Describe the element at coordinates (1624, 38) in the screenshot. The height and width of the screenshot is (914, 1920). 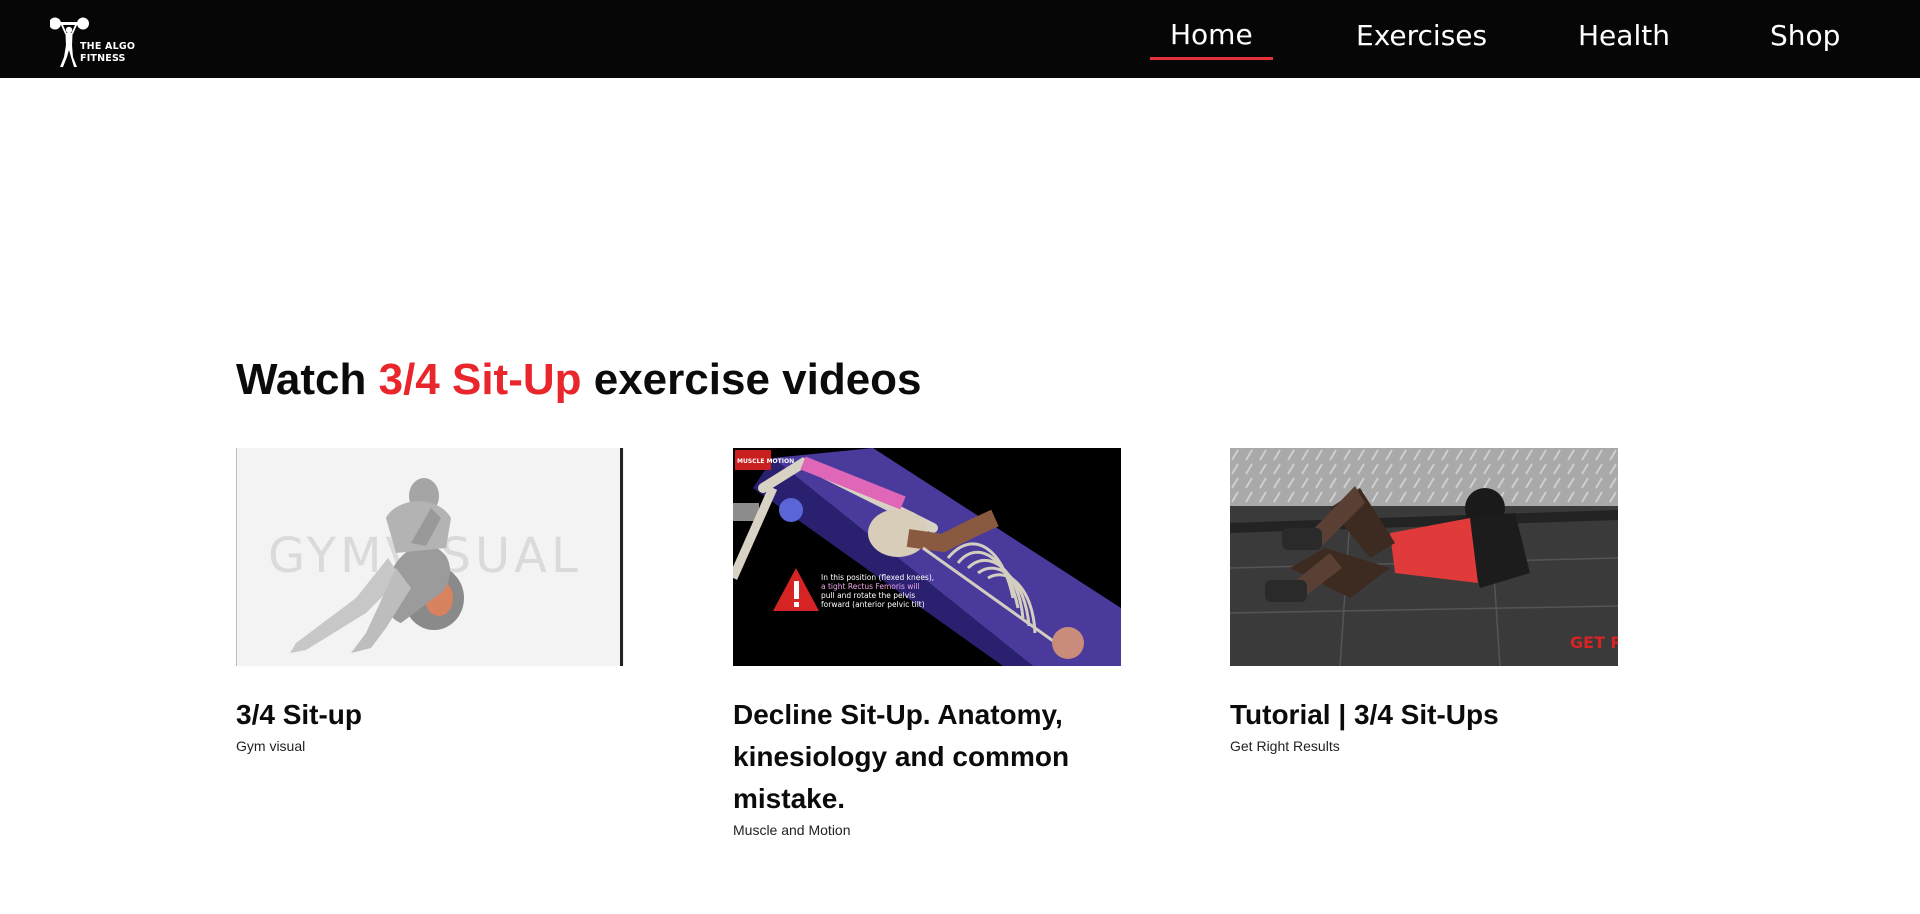
I see `nav-health: Health` at that location.